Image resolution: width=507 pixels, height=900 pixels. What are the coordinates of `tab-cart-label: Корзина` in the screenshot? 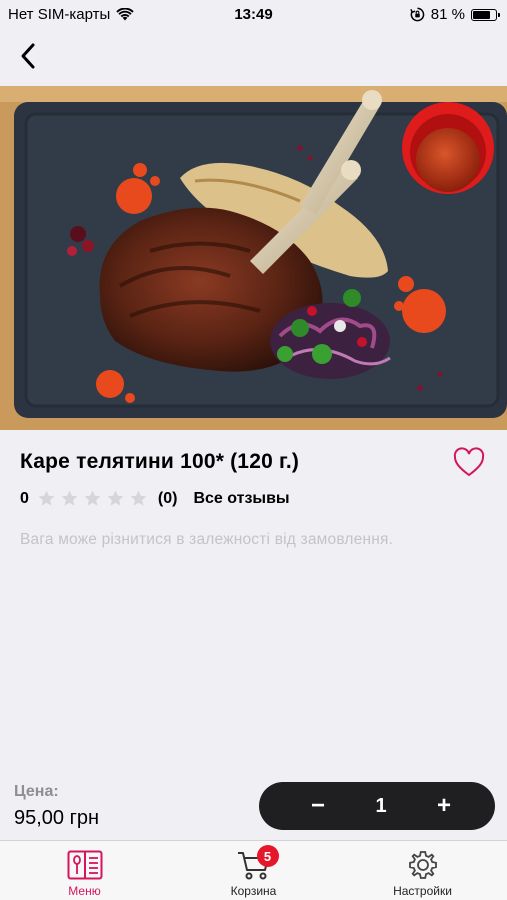 It's located at (253, 891).